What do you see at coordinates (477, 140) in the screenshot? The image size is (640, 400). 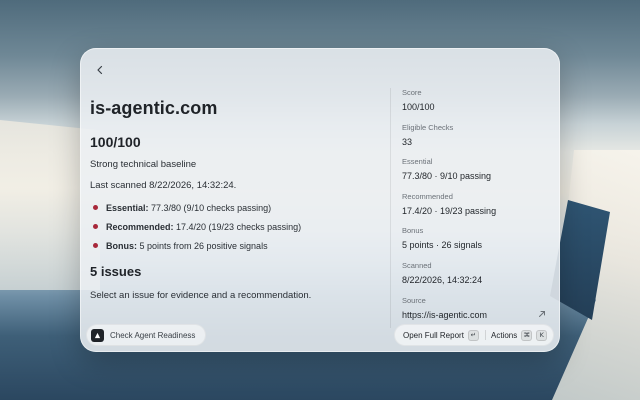 I see `detail-eligible-checks: Eligible Checks 33` at bounding box center [477, 140].